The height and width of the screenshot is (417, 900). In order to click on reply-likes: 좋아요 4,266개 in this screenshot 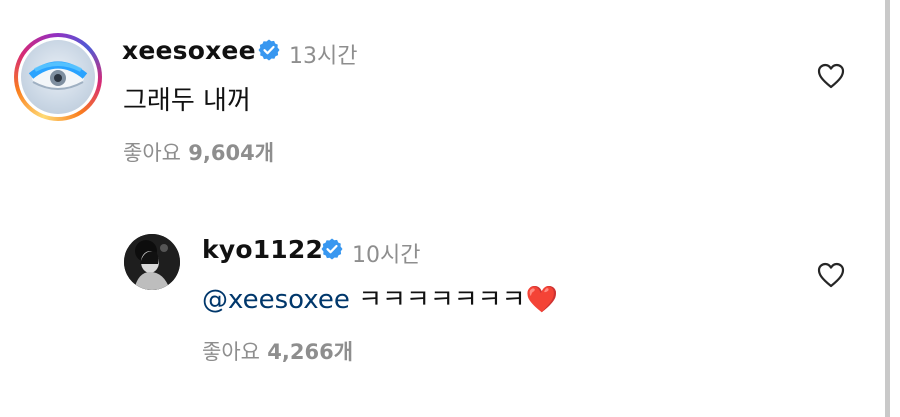, I will do `click(277, 351)`.